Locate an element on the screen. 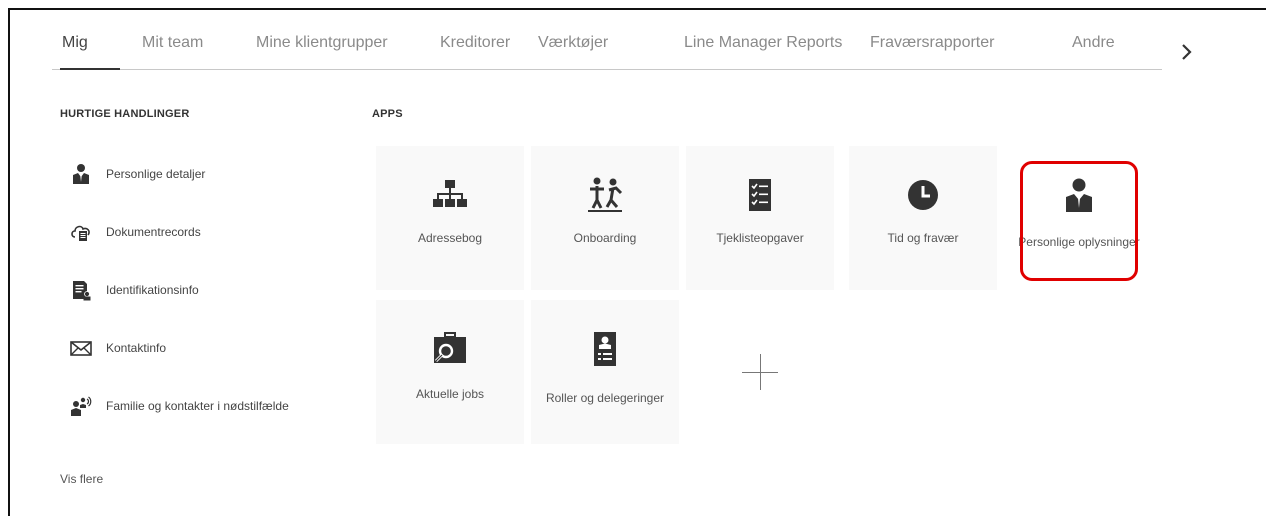 This screenshot has width=1266, height=516. id-document-icon is located at coordinates (82, 291).